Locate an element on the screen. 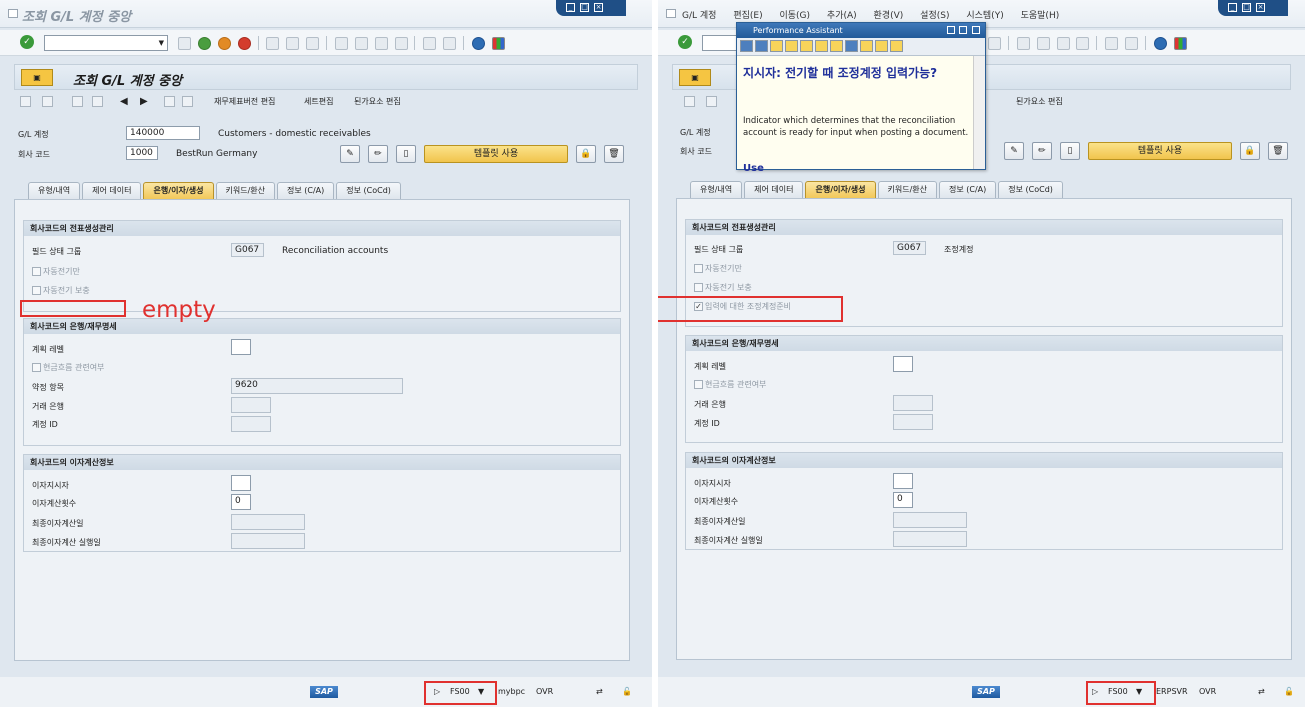 This screenshot has height=707, width=1305. commitment-item-field: 9620 is located at coordinates (317, 386).